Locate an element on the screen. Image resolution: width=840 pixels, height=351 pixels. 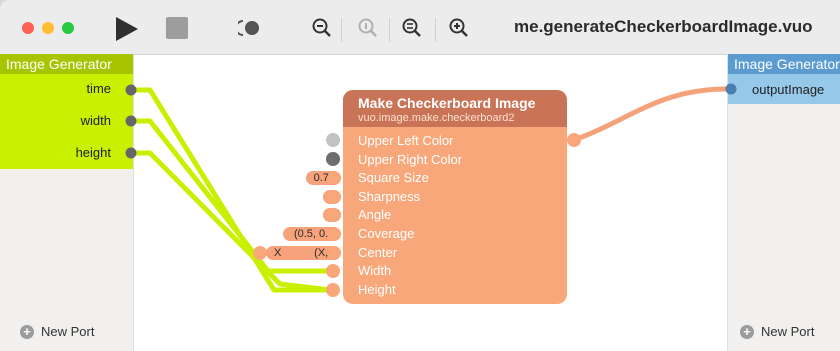
published-port-height-dot is located at coordinates (131, 153).